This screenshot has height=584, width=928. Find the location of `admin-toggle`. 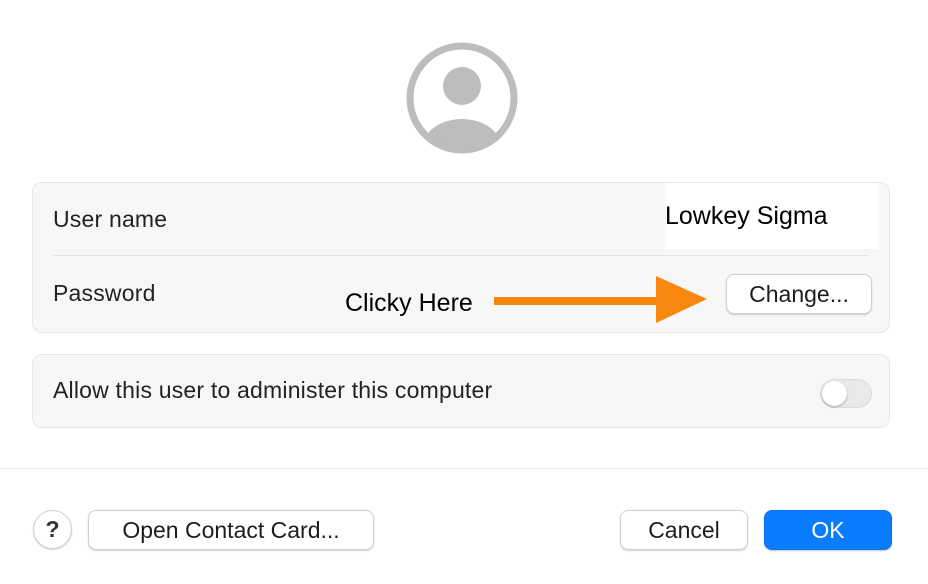

admin-toggle is located at coordinates (846, 393).